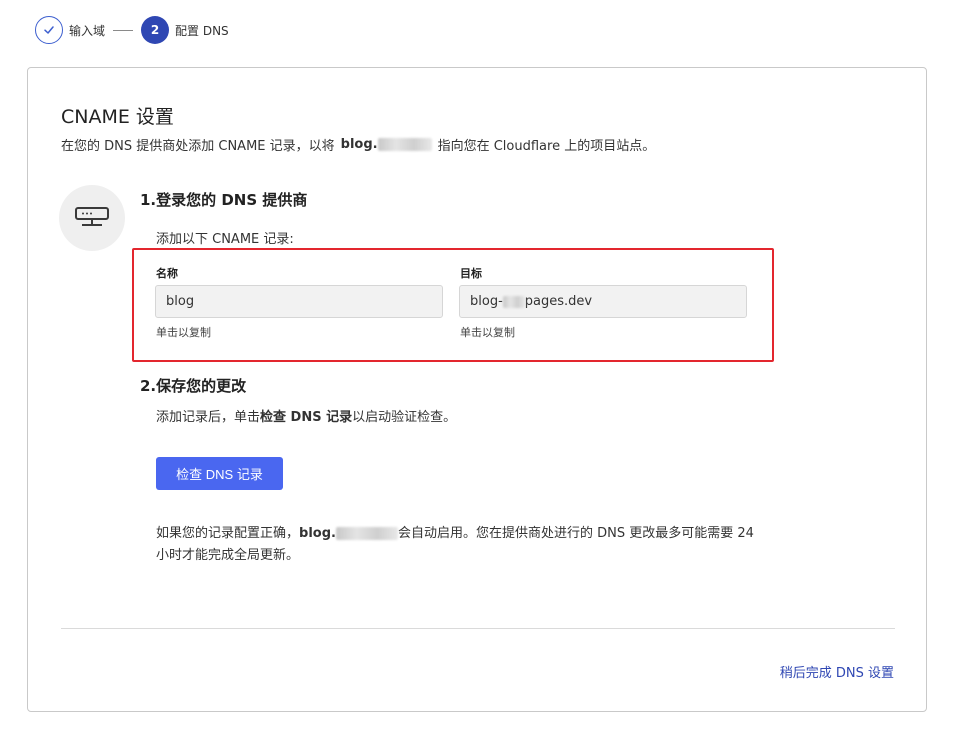 The height and width of the screenshot is (729, 954). I want to click on desc-prefix: 在您的 DNS 提供商处添加 CNAME 记录，以将, so click(198, 146).